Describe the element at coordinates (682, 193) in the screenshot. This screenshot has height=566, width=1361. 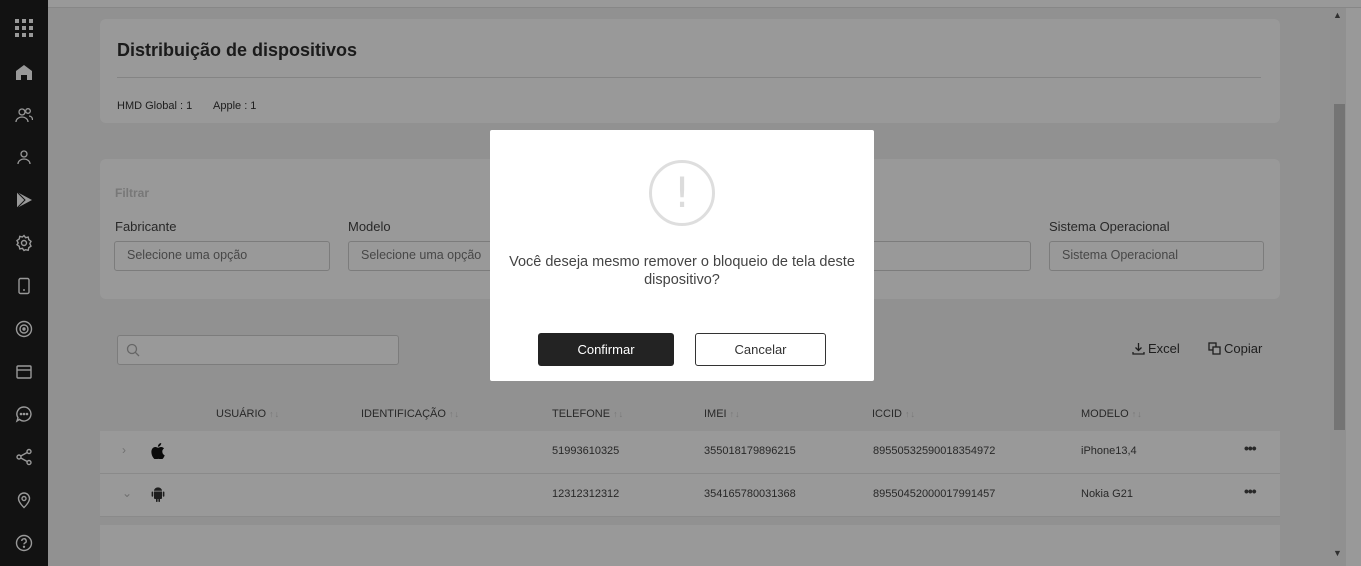
I see `warning-icon: !` at that location.